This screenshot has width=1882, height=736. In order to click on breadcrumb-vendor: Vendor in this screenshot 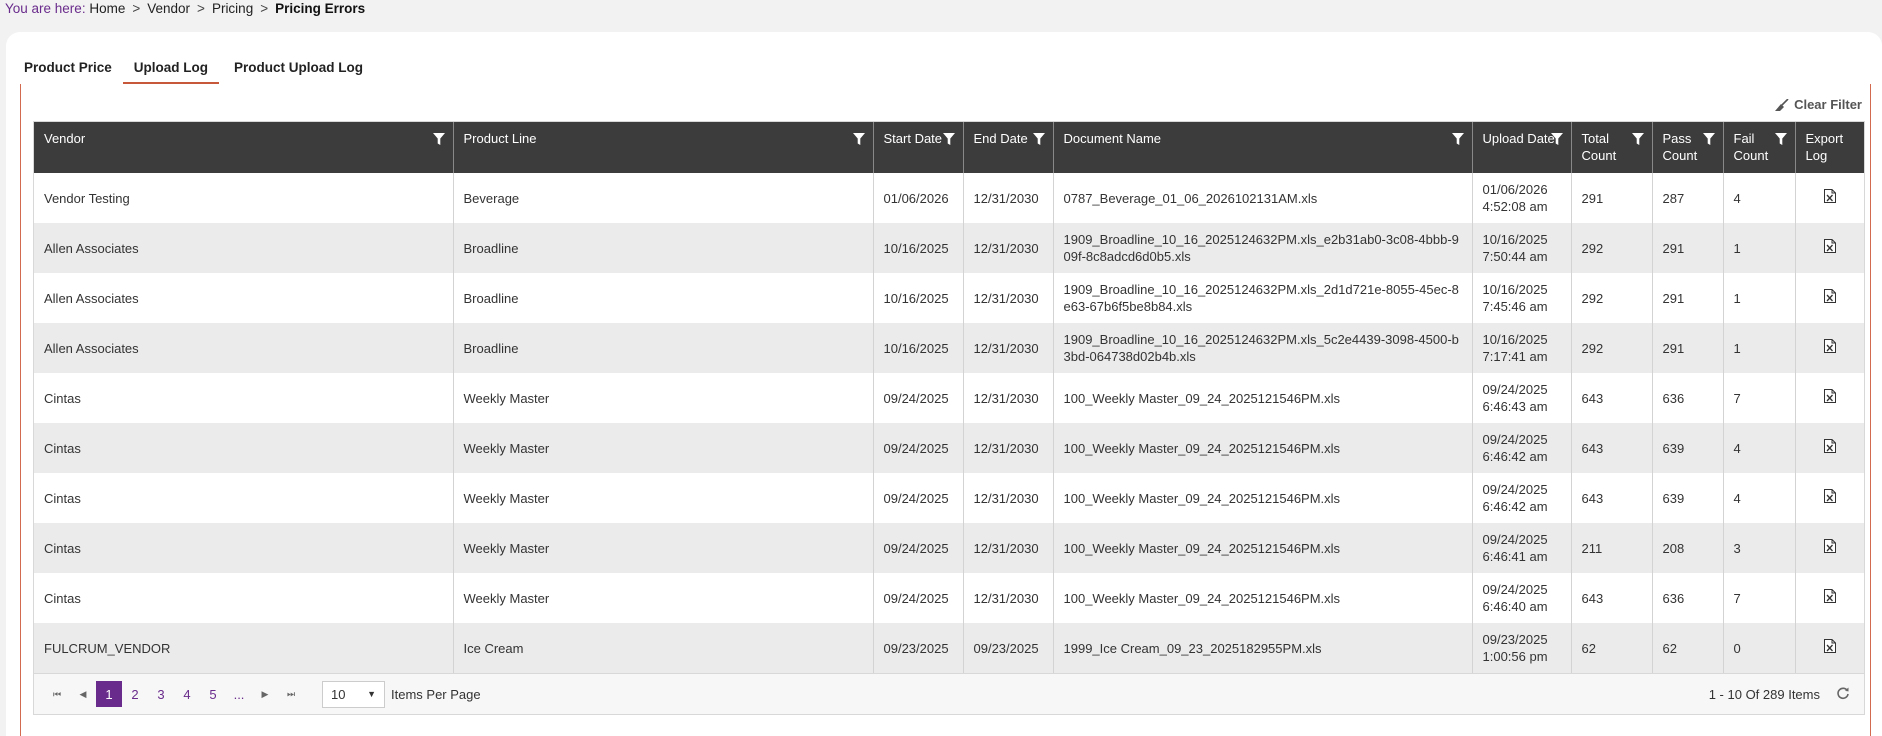, I will do `click(168, 8)`.